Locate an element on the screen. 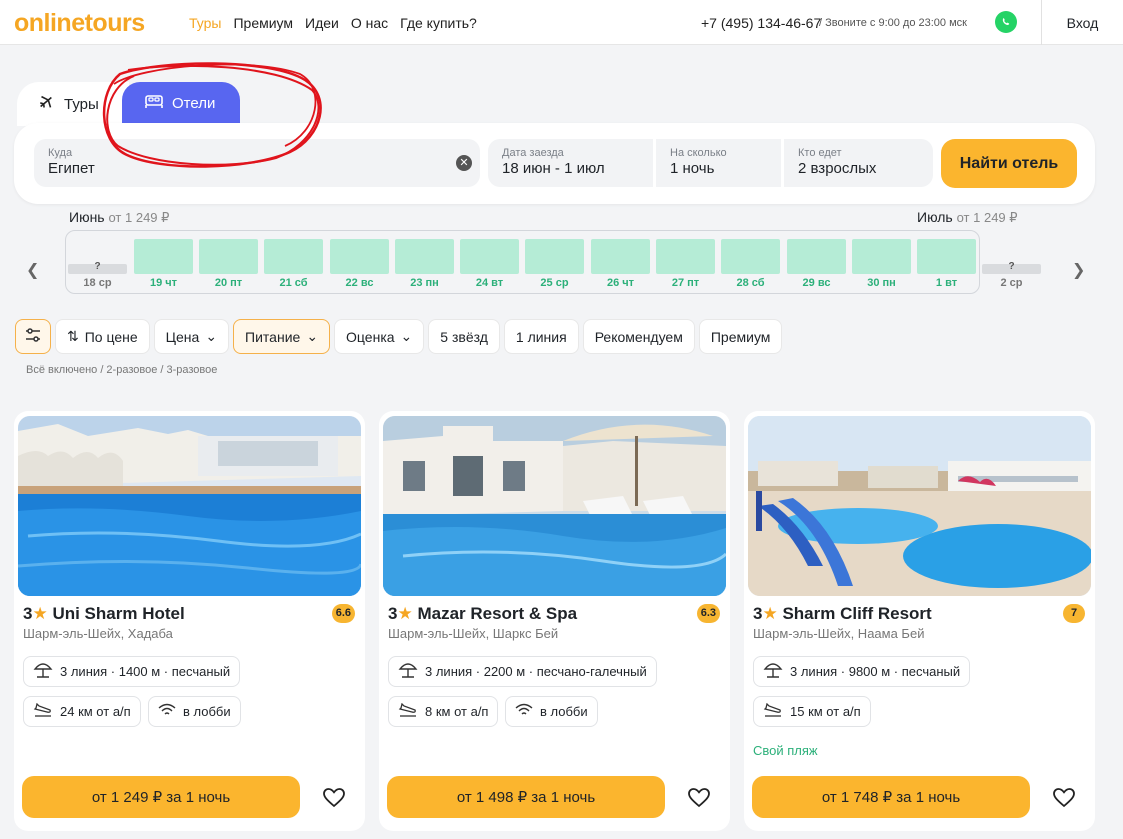 Image resolution: width=1123 pixels, height=839 pixels. hotel-location: Шарм-эль-Шейх, Шаркс Бей is located at coordinates (473, 633).